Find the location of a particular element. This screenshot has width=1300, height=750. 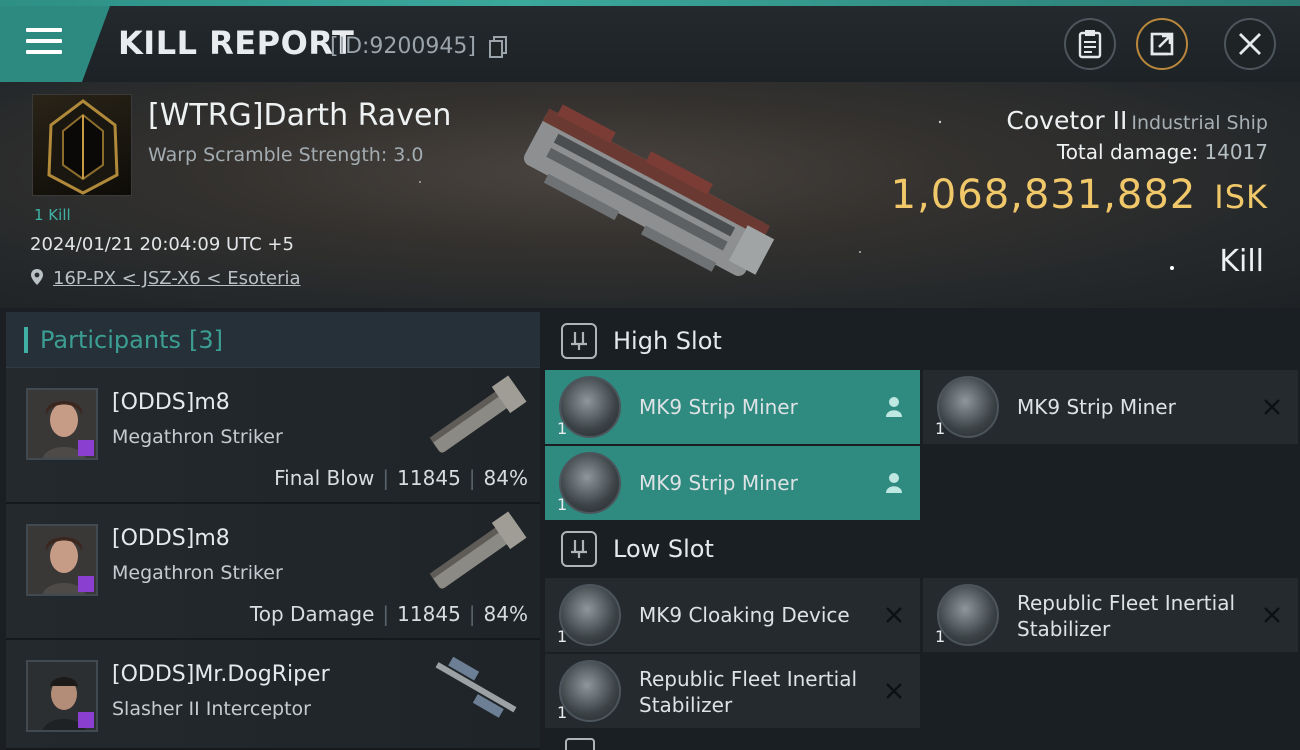

low-slot-icon is located at coordinates (579, 549).